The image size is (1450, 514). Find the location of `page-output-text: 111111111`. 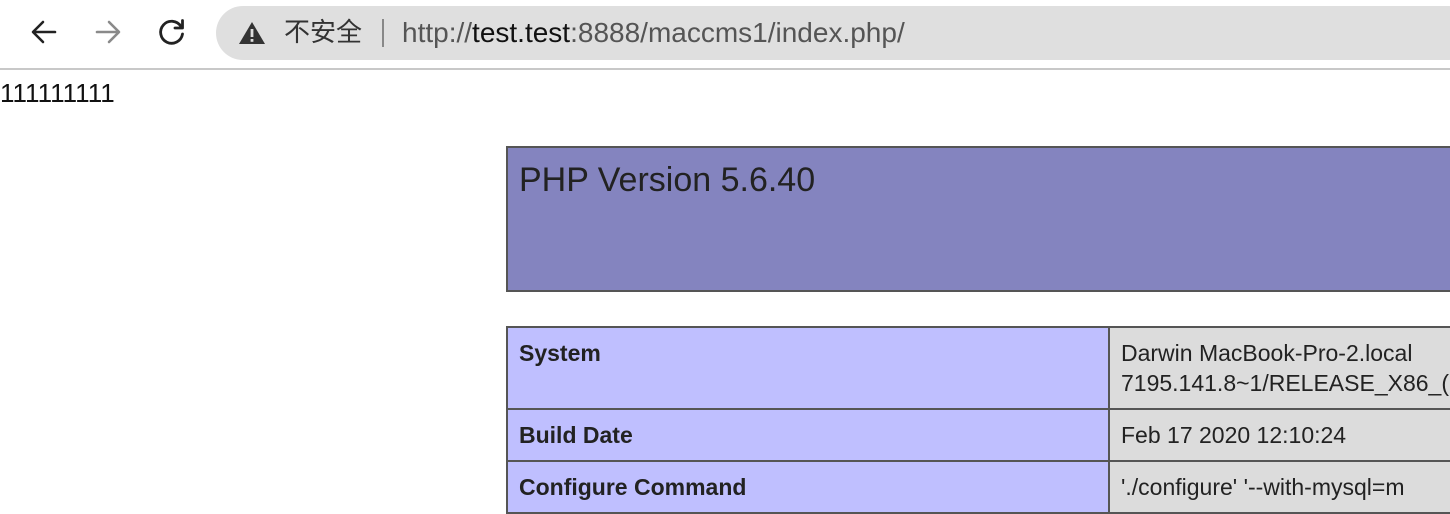

page-output-text: 111111111 is located at coordinates (57, 93).